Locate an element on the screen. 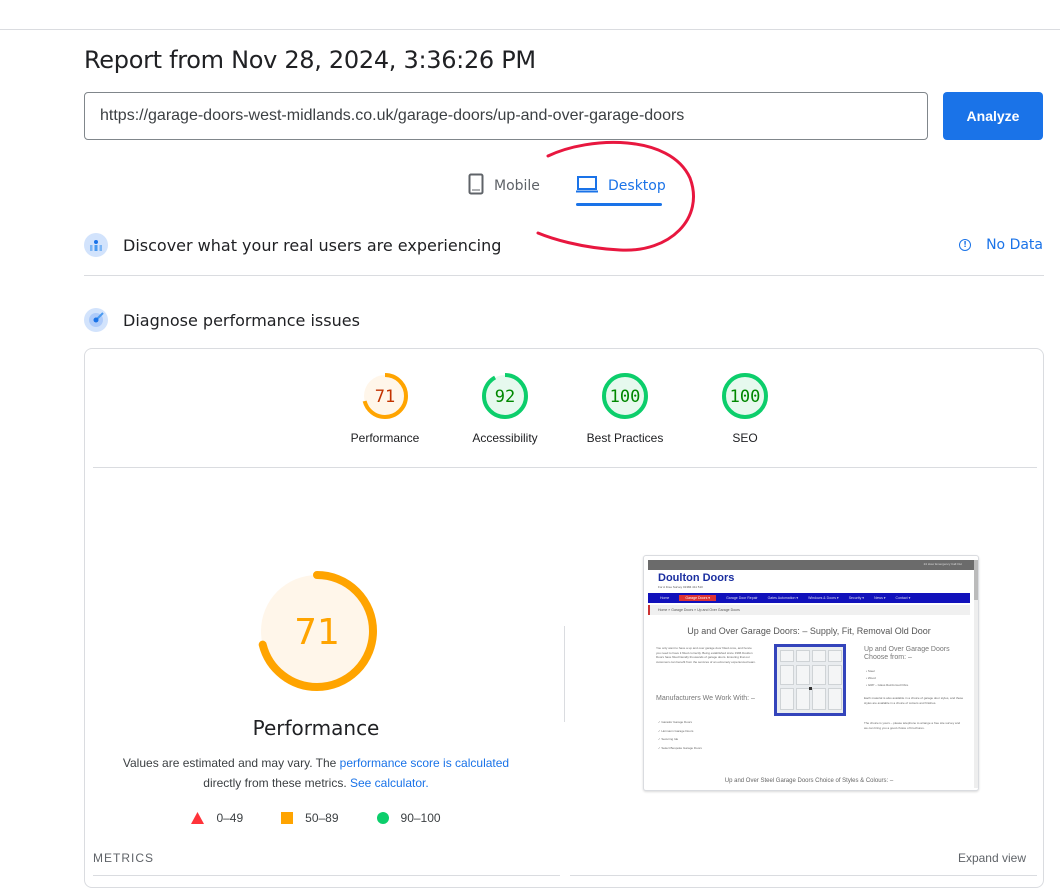 The image size is (1060, 888). gauge-label: SEO is located at coordinates (745, 438).